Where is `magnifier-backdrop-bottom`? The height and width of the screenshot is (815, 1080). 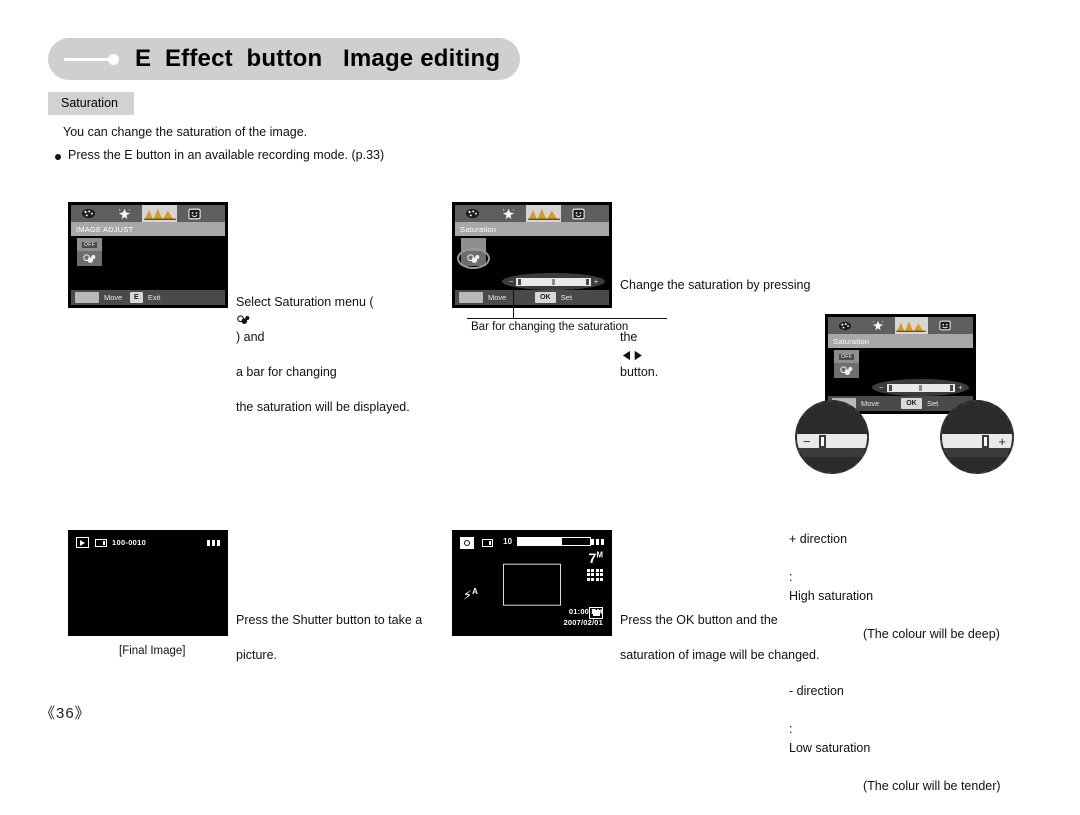 magnifier-backdrop-bottom is located at coordinates (832, 464).